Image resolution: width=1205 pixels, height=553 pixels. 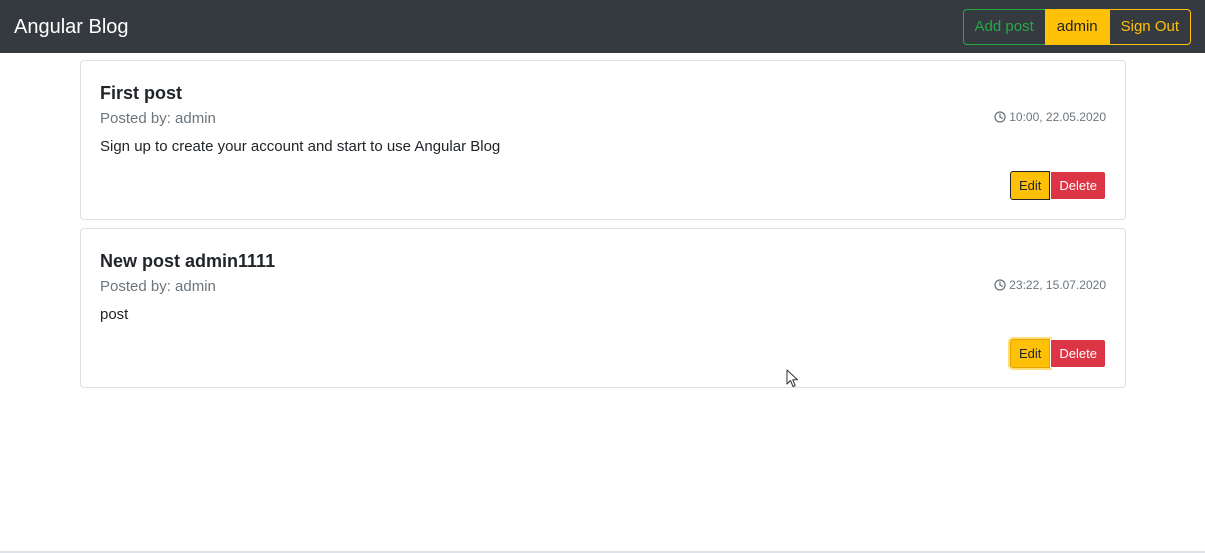 What do you see at coordinates (602, 26) in the screenshot?
I see `navbar: Angular Blog Add post admin Sign Out` at bounding box center [602, 26].